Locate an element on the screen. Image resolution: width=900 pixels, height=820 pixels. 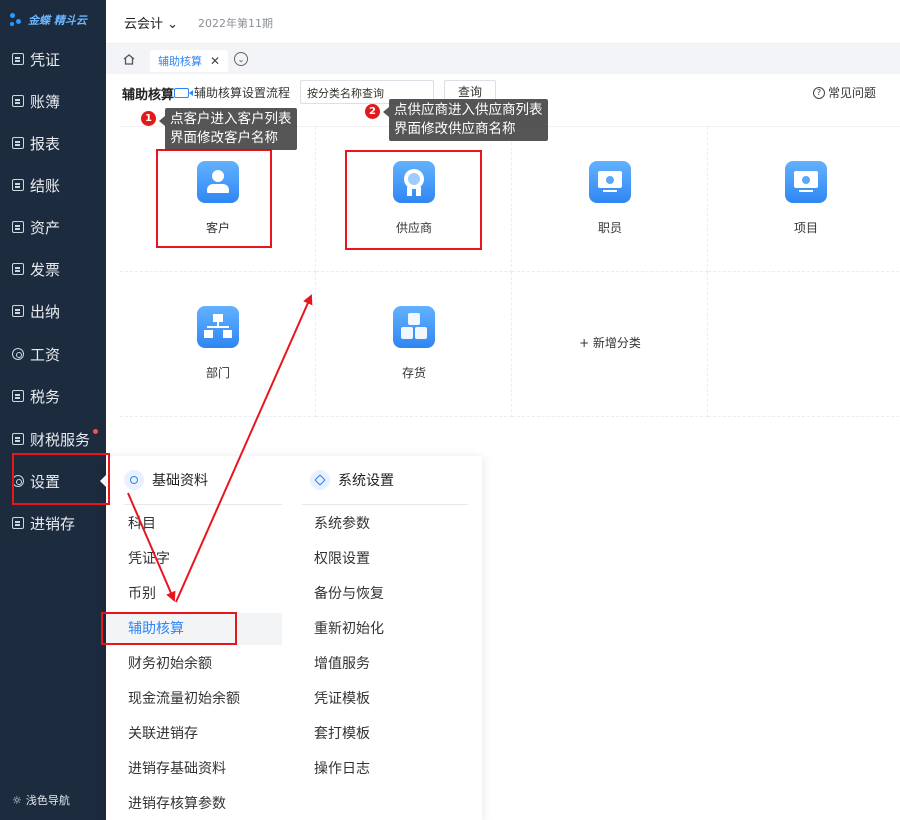
asset-icon is located at coordinates (18, 227).